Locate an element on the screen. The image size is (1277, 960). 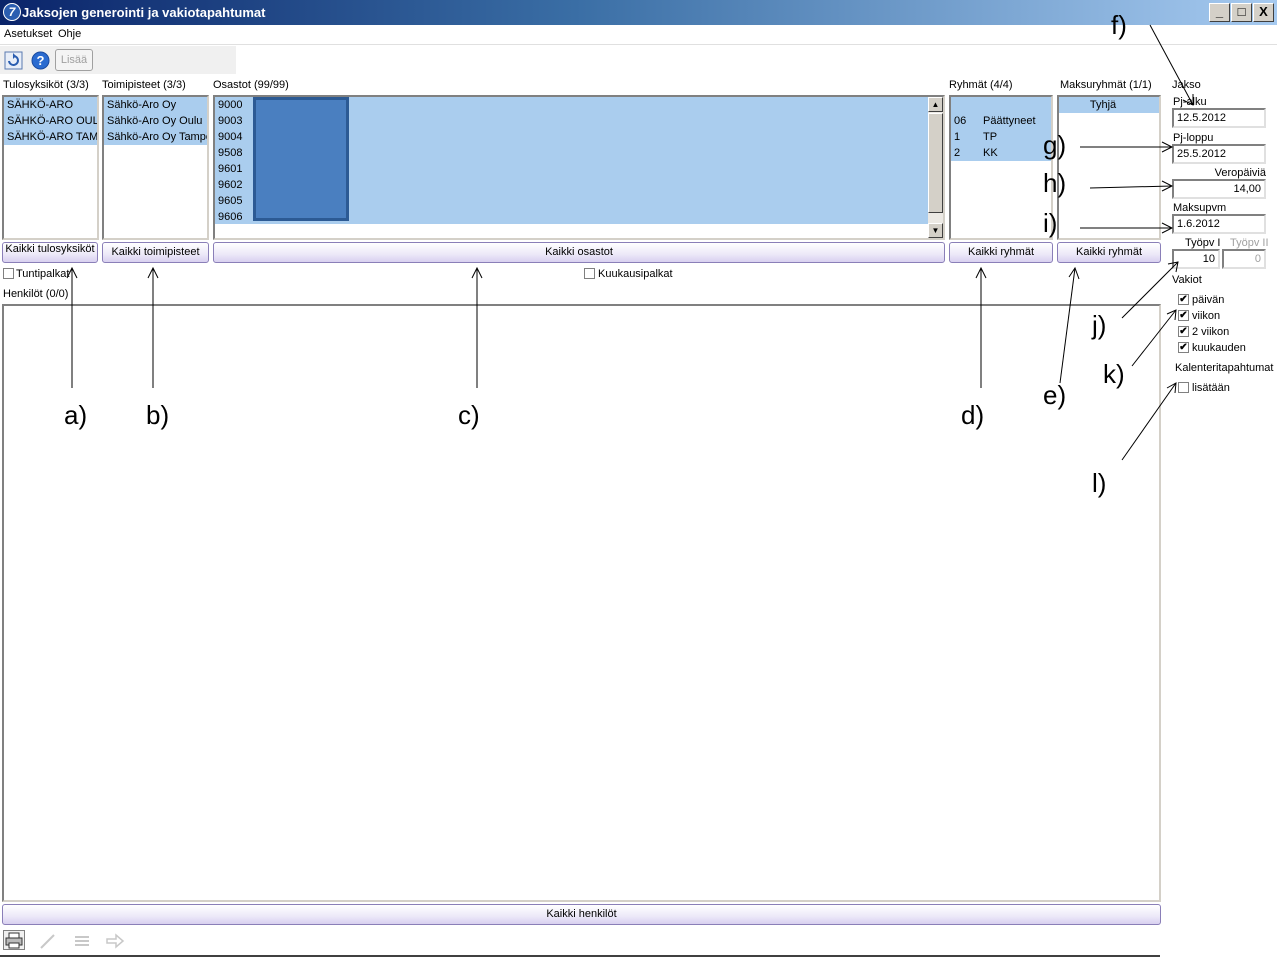
annotation-k: k) is located at coordinates (1114, 374).